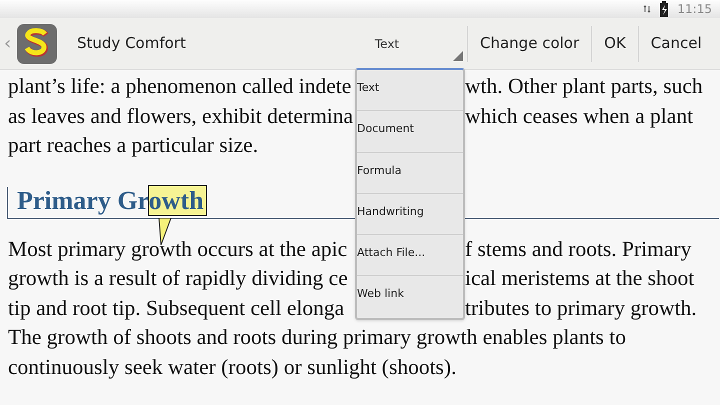  I want to click on menu-item: Handwriting, so click(410, 215).